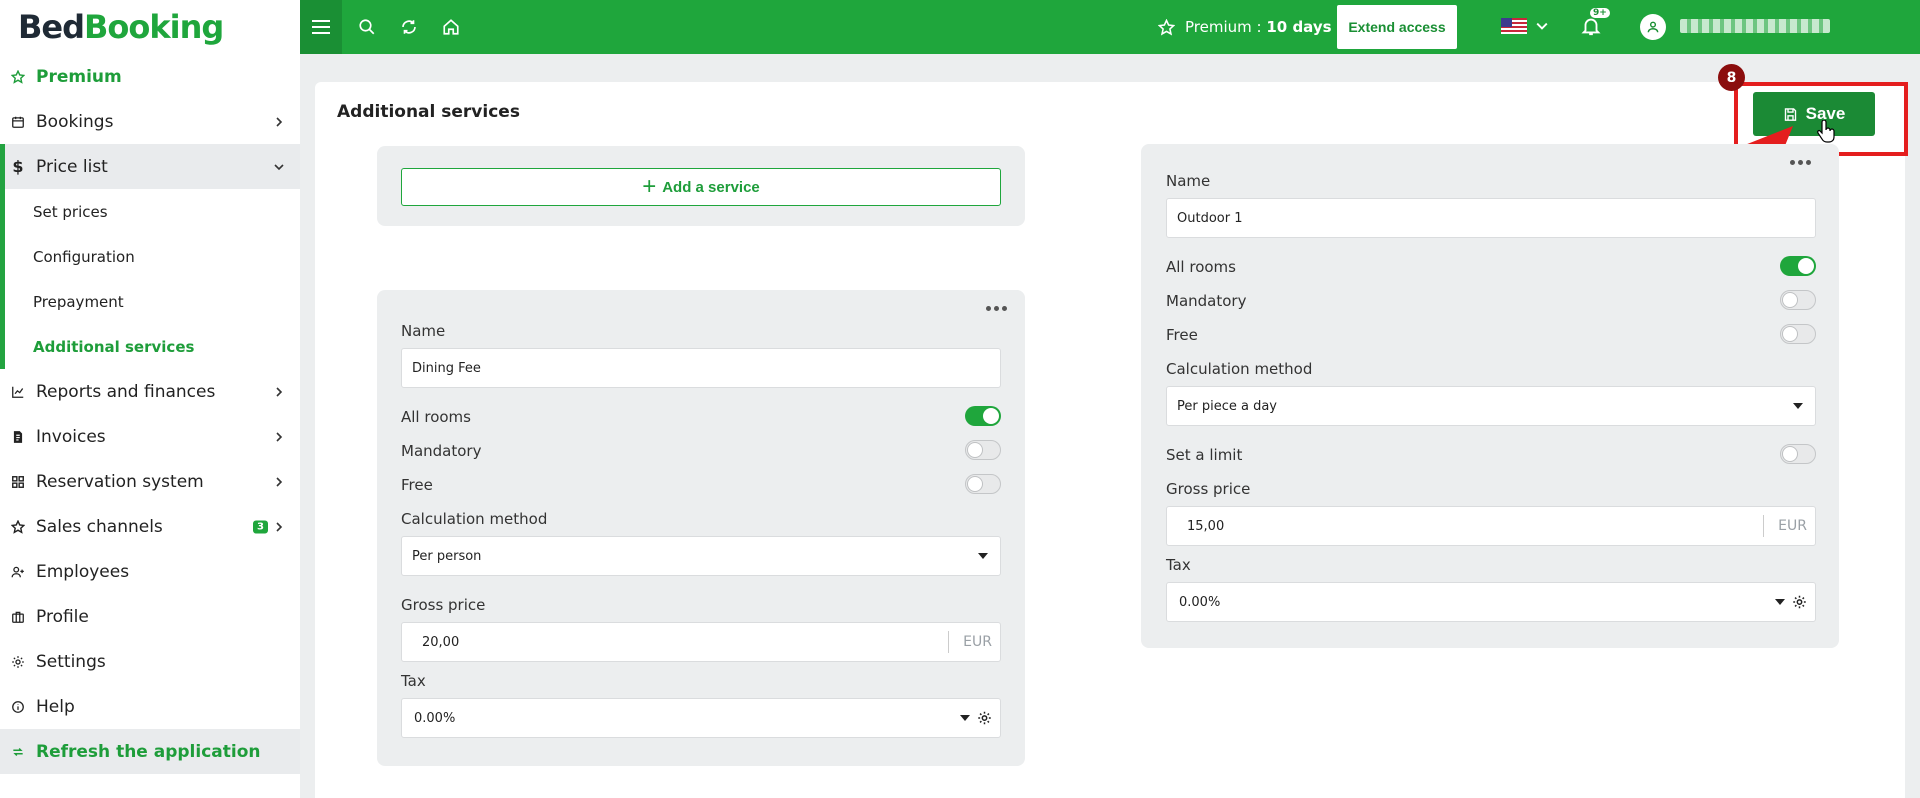 The image size is (1920, 798). Describe the element at coordinates (150, 436) in the screenshot. I see `sidebar-item-invoices: Invoices` at that location.